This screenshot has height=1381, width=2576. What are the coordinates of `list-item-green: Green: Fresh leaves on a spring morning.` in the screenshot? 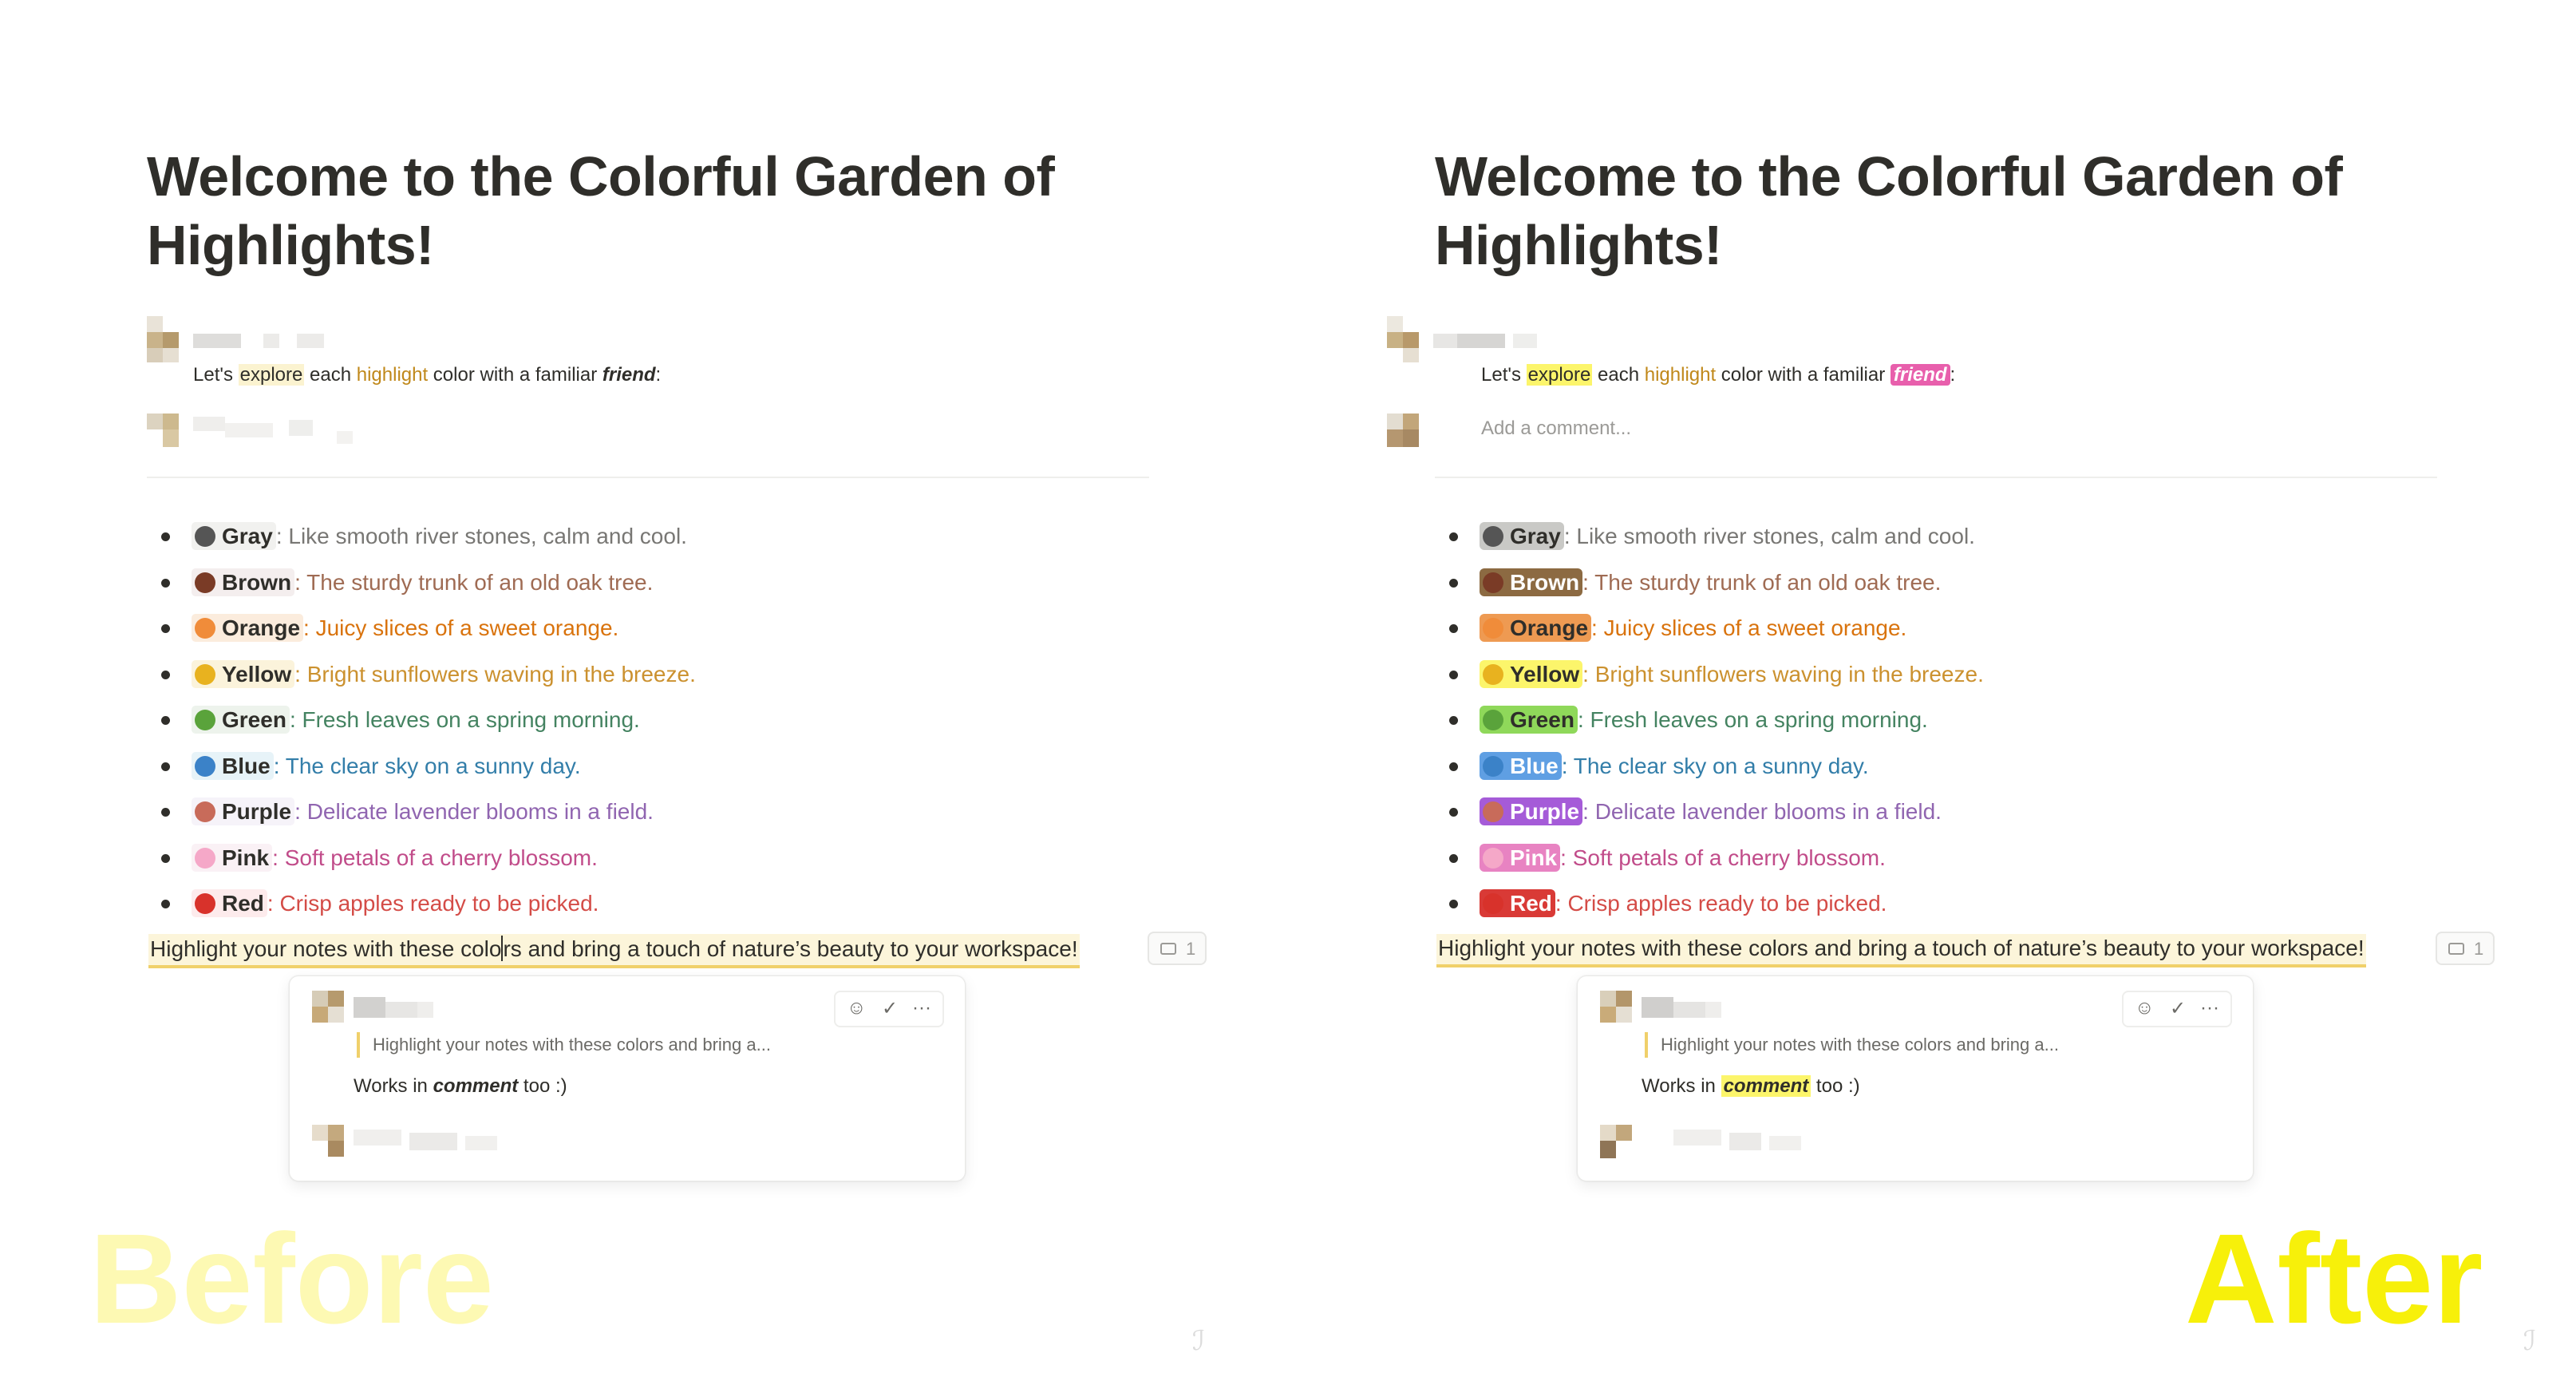 It's located at (1709, 725).